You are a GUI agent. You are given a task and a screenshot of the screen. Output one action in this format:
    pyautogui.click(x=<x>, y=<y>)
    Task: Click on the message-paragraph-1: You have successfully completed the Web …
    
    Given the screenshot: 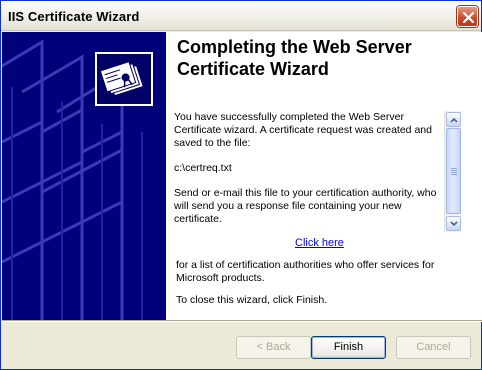 What is the action you would take?
    pyautogui.click(x=303, y=130)
    